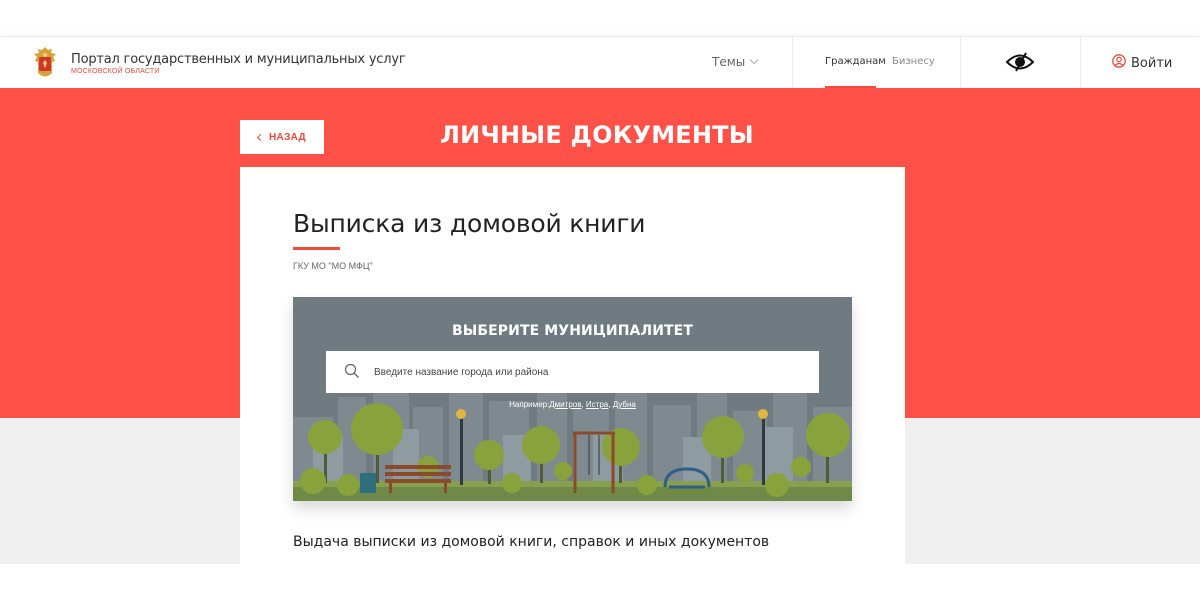 Image resolution: width=1200 pixels, height=600 pixels. I want to click on login-label: Войти, so click(1152, 63).